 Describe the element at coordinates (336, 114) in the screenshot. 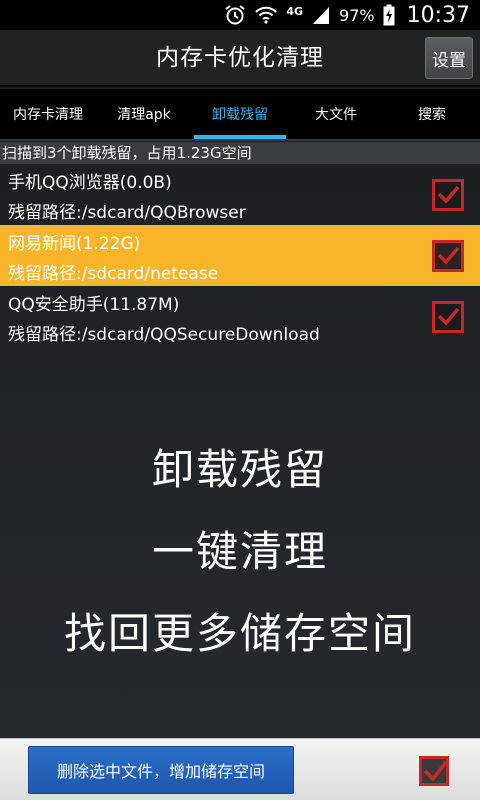

I see `tab-large-files: 大文件` at that location.